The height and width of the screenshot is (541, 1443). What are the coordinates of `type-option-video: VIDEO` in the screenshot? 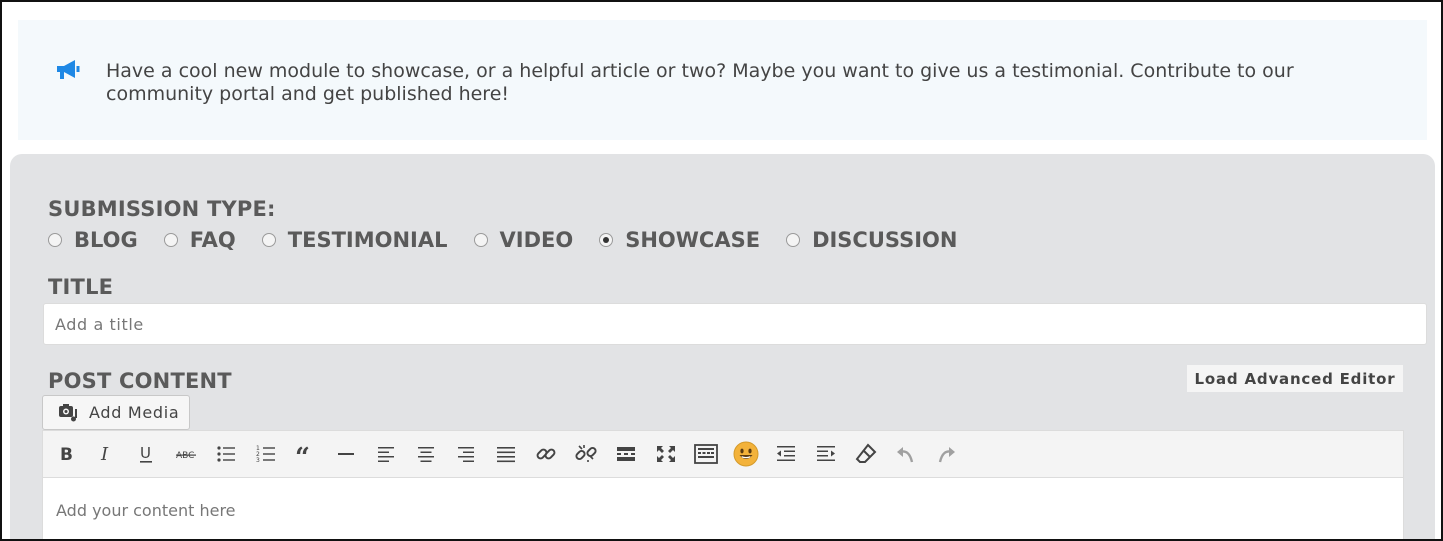 It's located at (523, 240).